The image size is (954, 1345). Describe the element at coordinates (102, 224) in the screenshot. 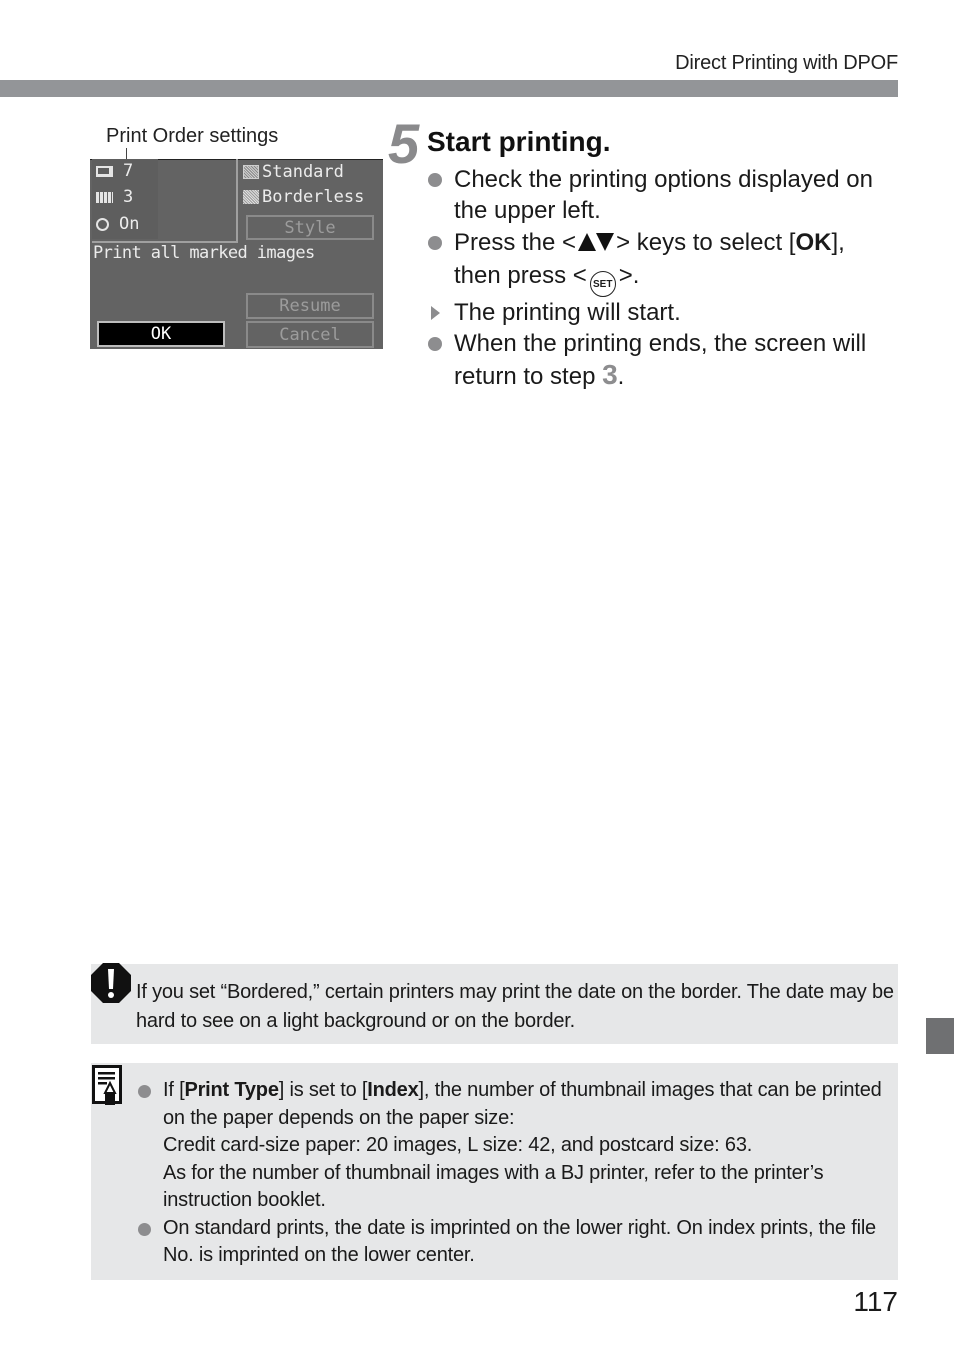

I see `clock-icon` at that location.